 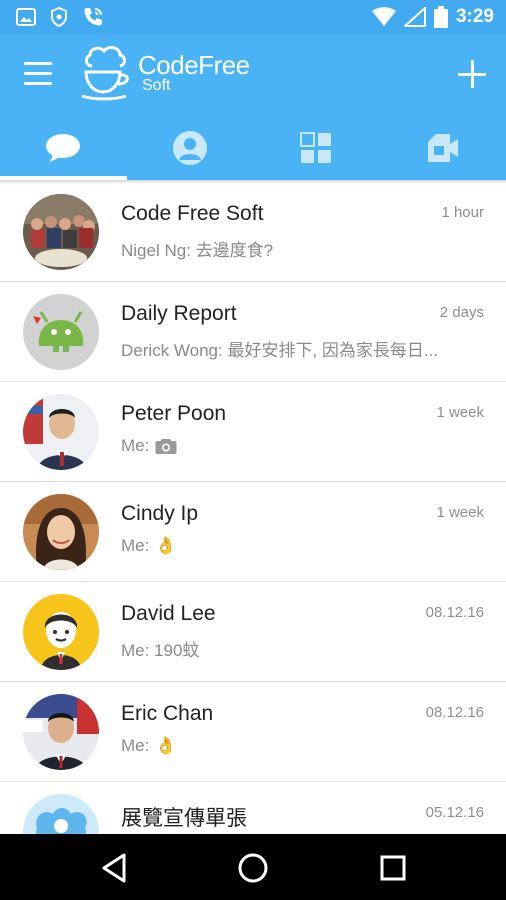 What do you see at coordinates (26, 17) in the screenshot?
I see `image-notification-icon` at bounding box center [26, 17].